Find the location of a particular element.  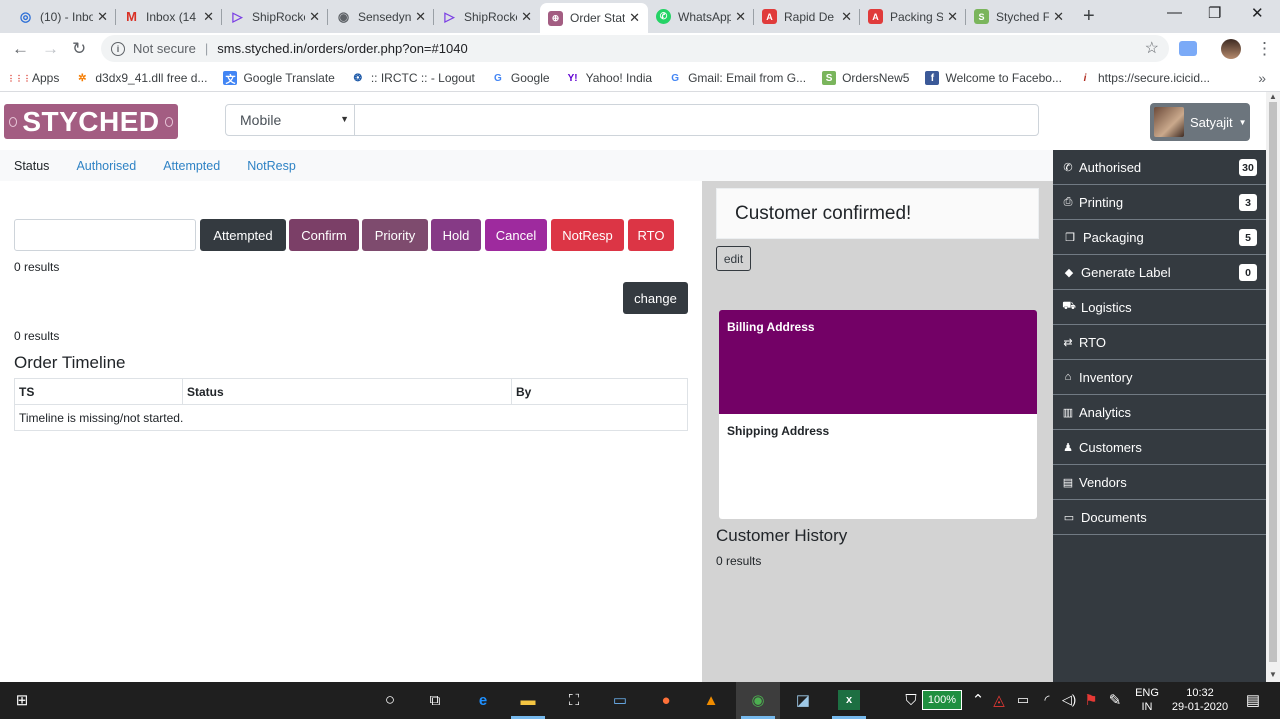

notresp-button: NotResp is located at coordinates (587, 235).